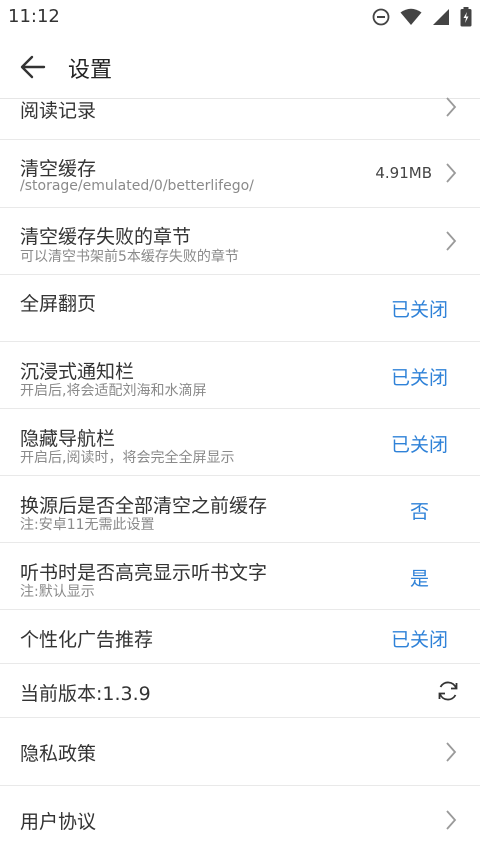  Describe the element at coordinates (58, 304) in the screenshot. I see `setting-title: 全屏翻页` at that location.